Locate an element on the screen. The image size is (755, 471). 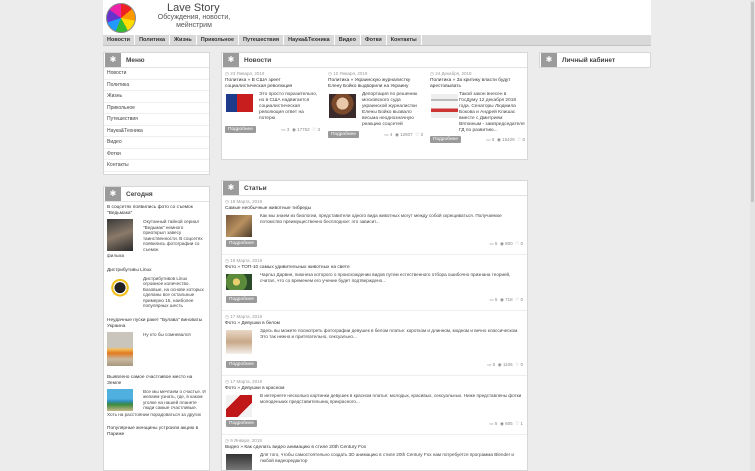
articles-box-header: ✱ Статьи is located at coordinates (374, 188).